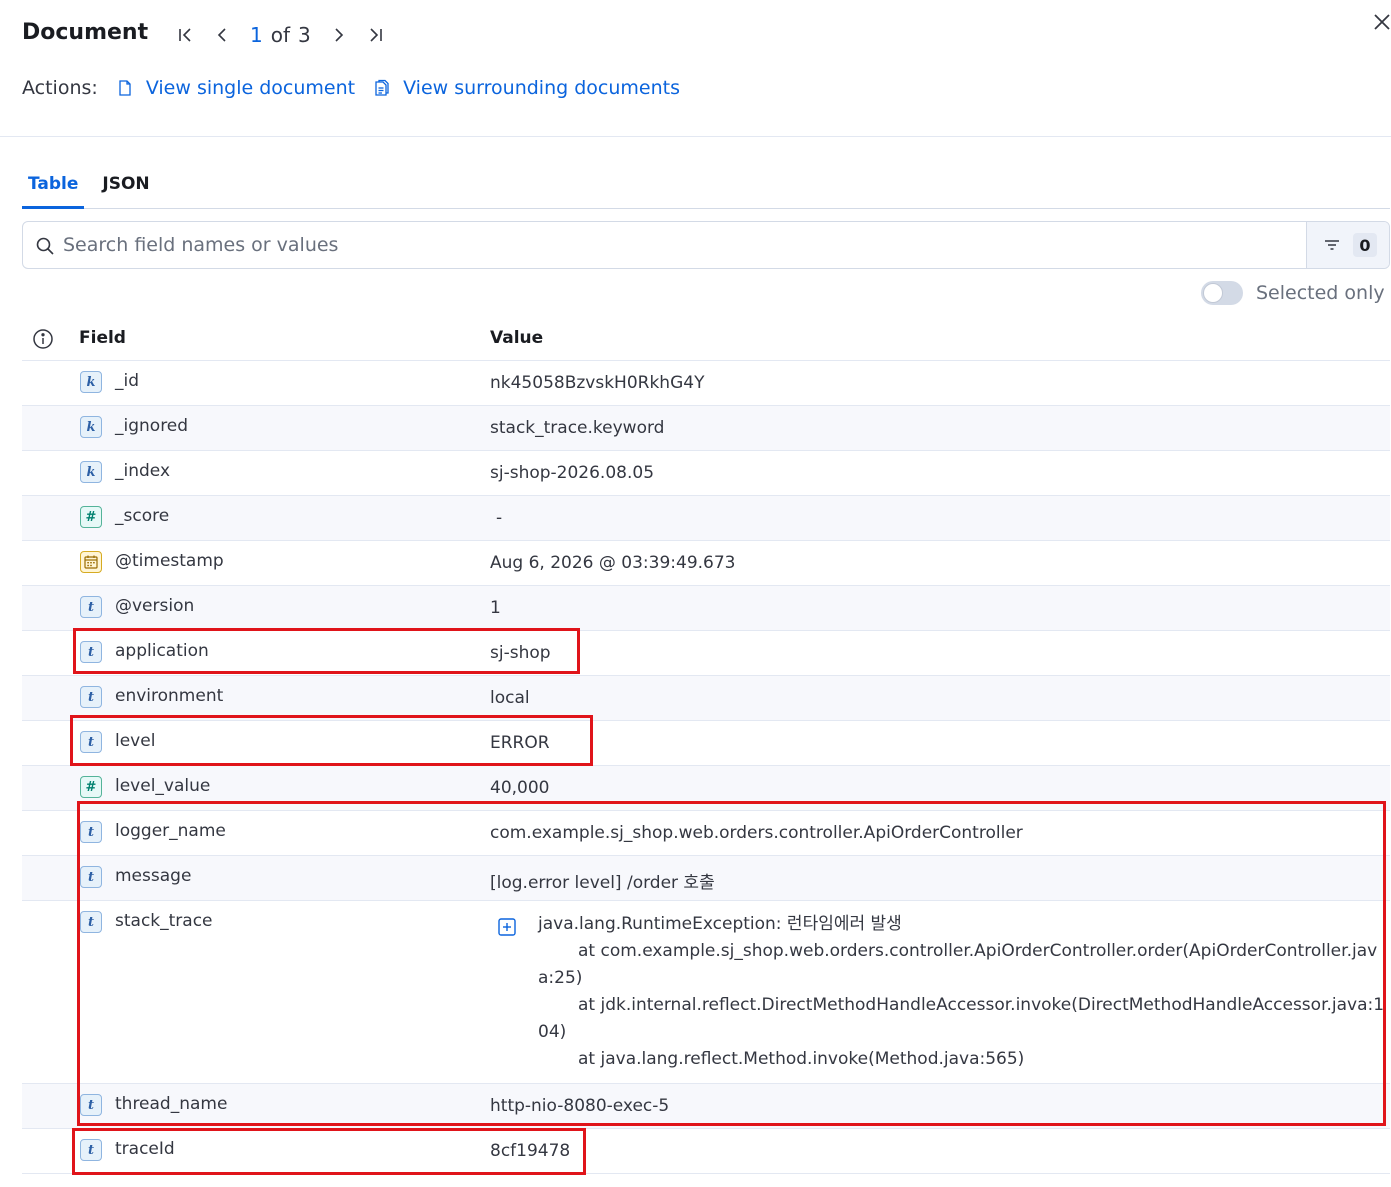  I want to click on selected-only-switch, so click(1222, 293).